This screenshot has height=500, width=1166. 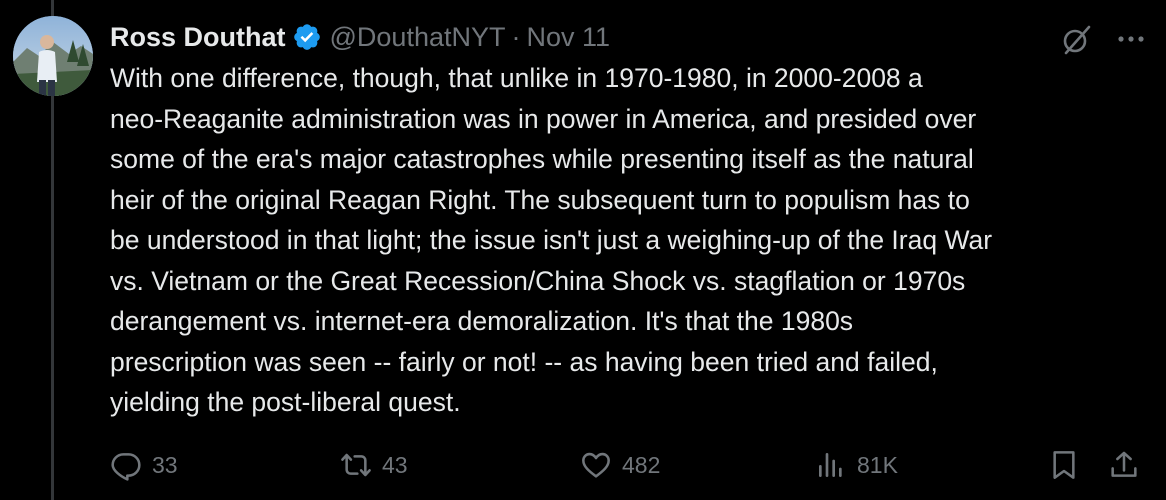 What do you see at coordinates (165, 464) in the screenshot?
I see `reply-count: 33` at bounding box center [165, 464].